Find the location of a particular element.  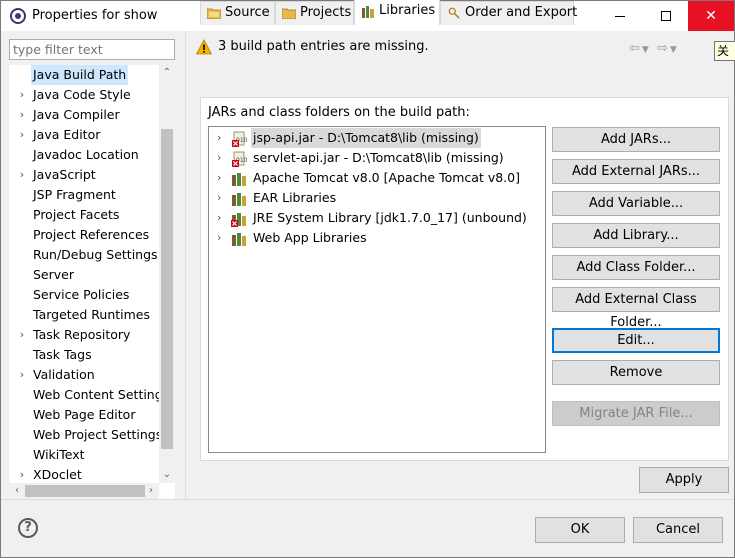

sidebar-item: Web Project Settings is located at coordinates (86, 435).